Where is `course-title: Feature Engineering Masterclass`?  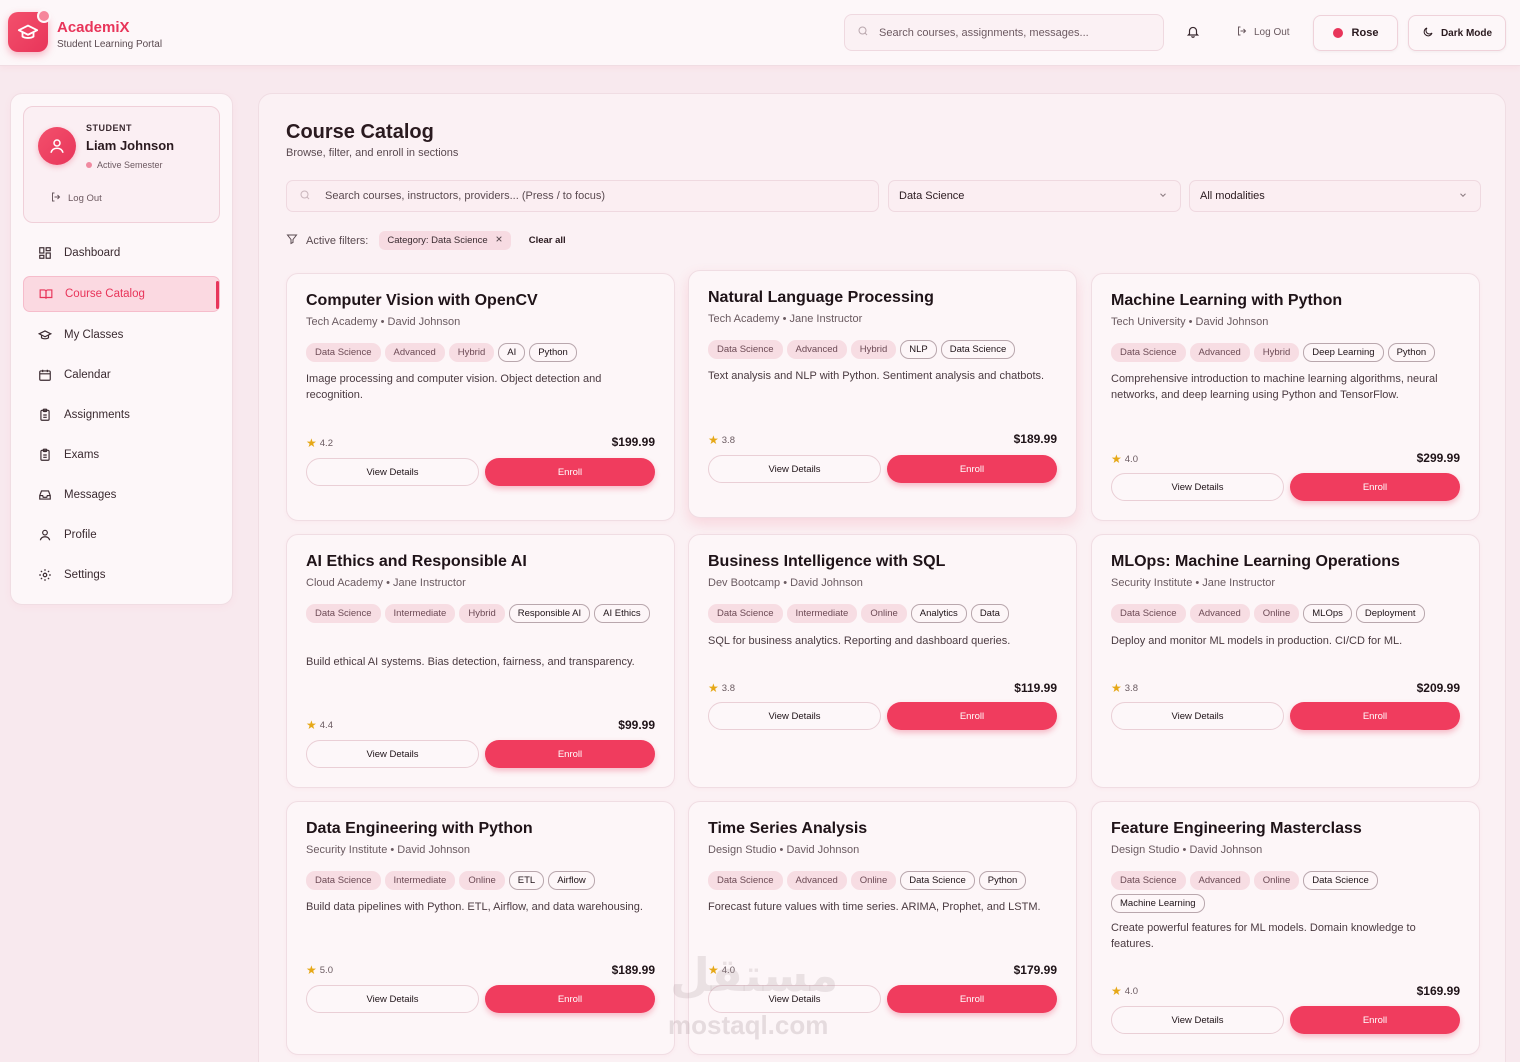 course-title: Feature Engineering Masterclass is located at coordinates (1236, 829).